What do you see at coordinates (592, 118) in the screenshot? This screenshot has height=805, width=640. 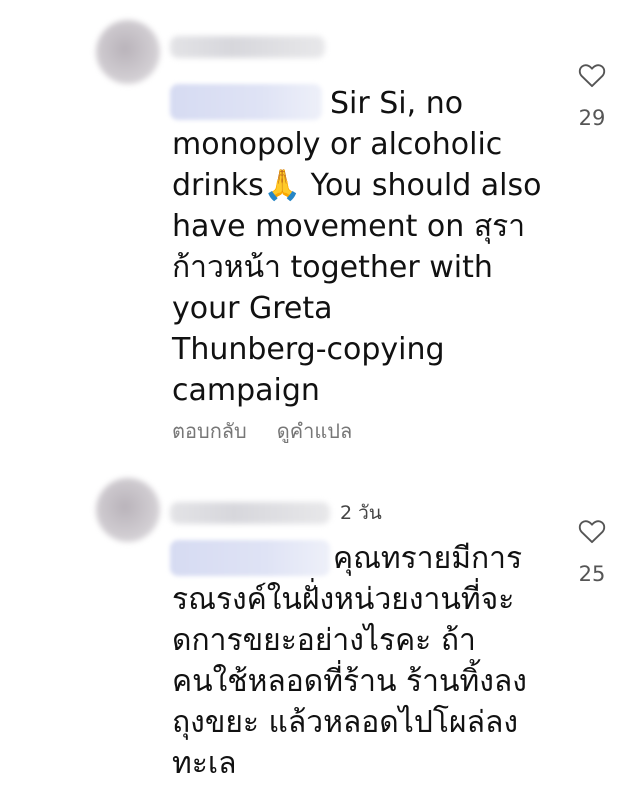 I see `like-count: 29` at bounding box center [592, 118].